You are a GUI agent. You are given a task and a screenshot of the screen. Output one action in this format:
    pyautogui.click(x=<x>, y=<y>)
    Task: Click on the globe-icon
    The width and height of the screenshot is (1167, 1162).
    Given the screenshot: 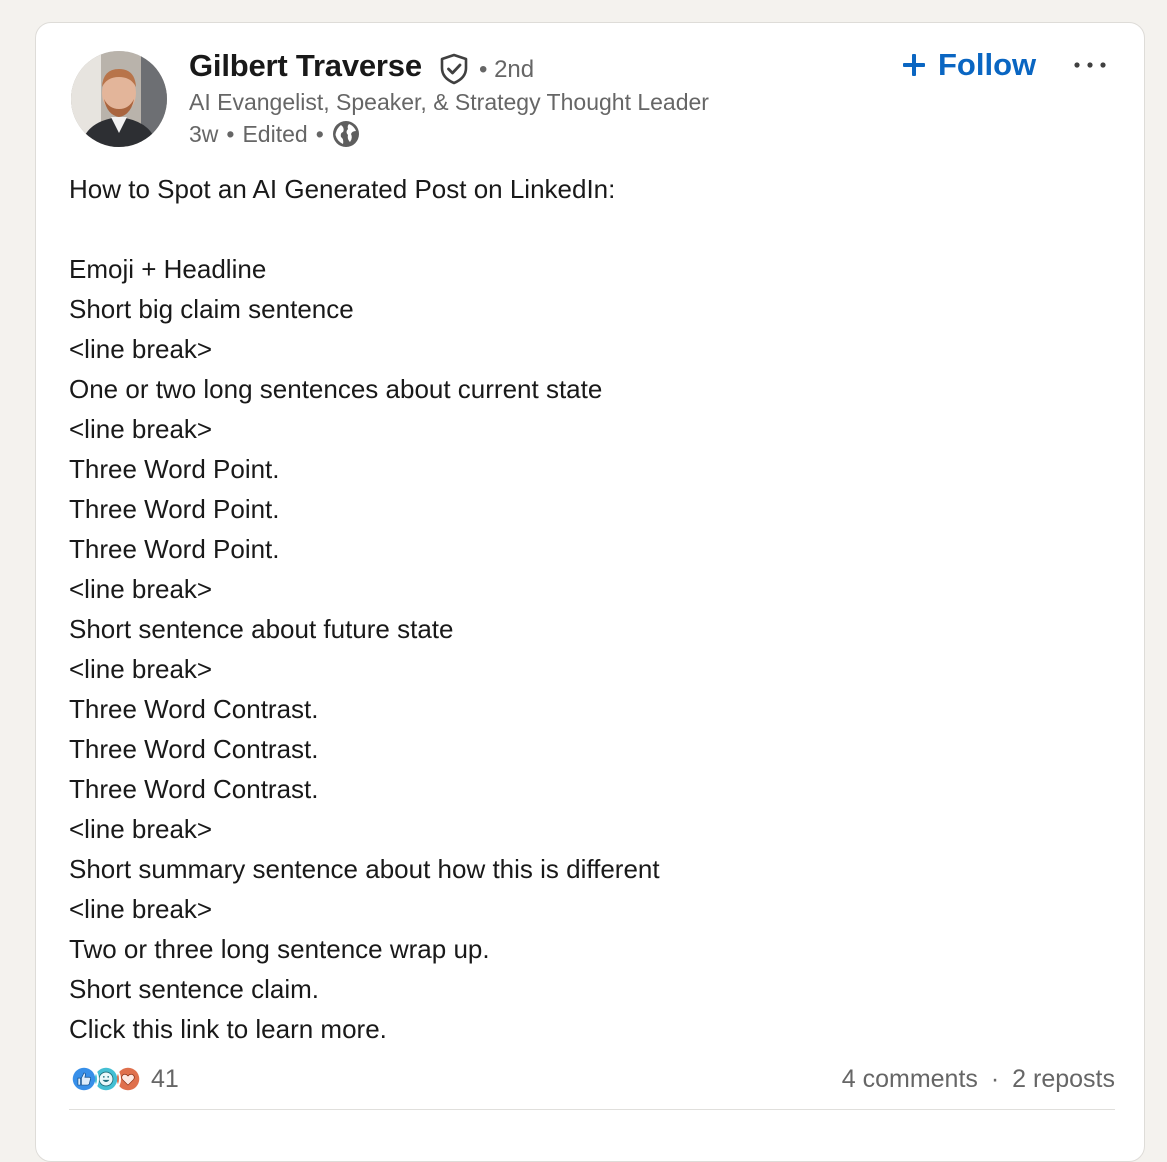 What is the action you would take?
    pyautogui.click(x=345, y=134)
    